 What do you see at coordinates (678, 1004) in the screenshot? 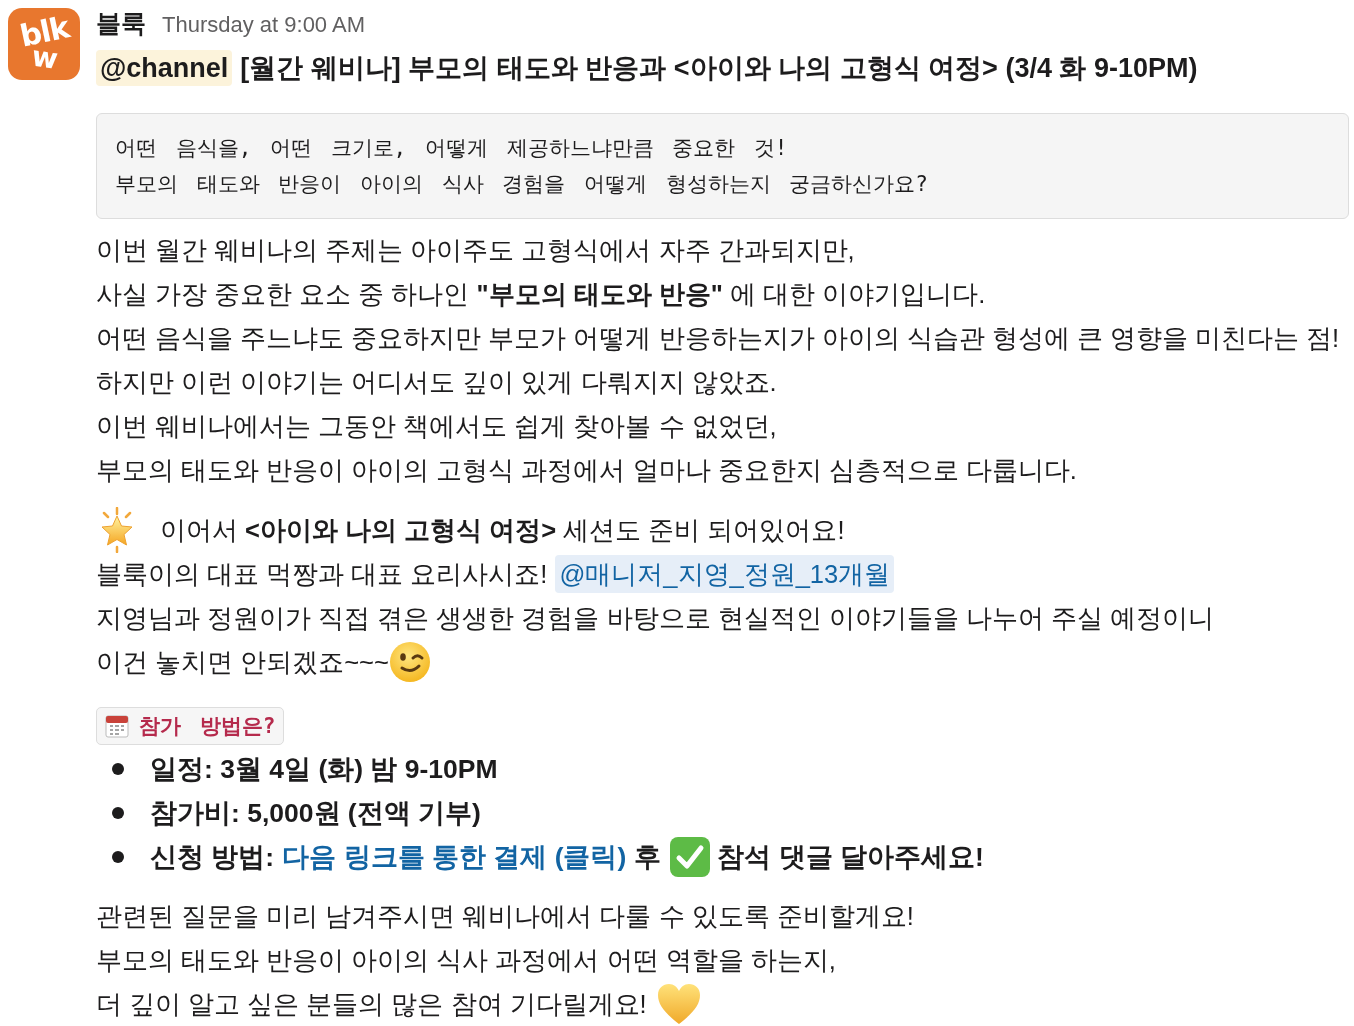
I see `heart-icon` at bounding box center [678, 1004].